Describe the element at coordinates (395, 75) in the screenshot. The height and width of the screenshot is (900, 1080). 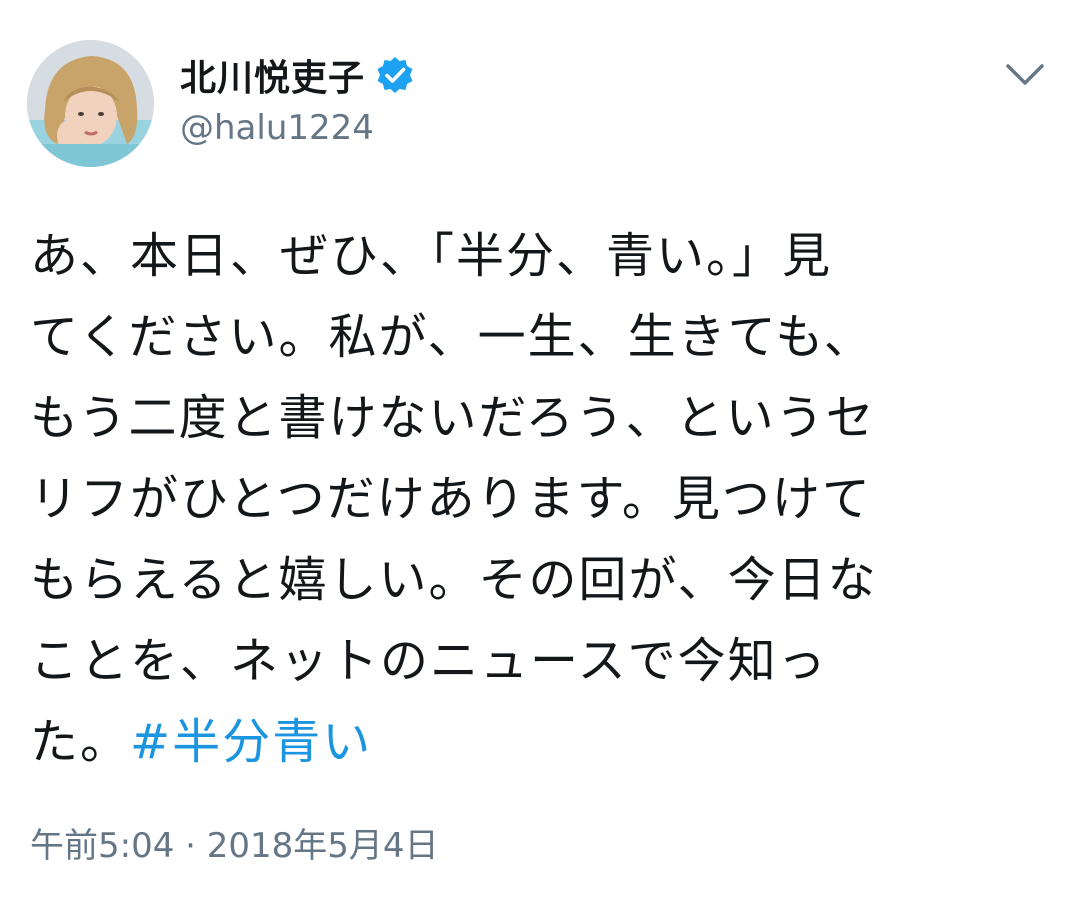
I see `verified-badge-icon` at that location.